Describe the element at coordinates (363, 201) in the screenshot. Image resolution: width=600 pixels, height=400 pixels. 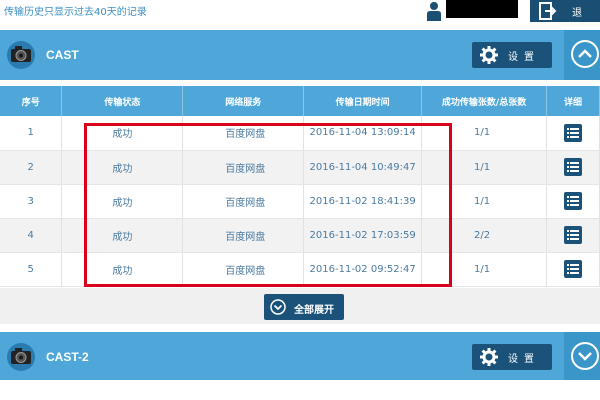
I see `row-datetime: 2016-11-02 18:41:39` at that location.